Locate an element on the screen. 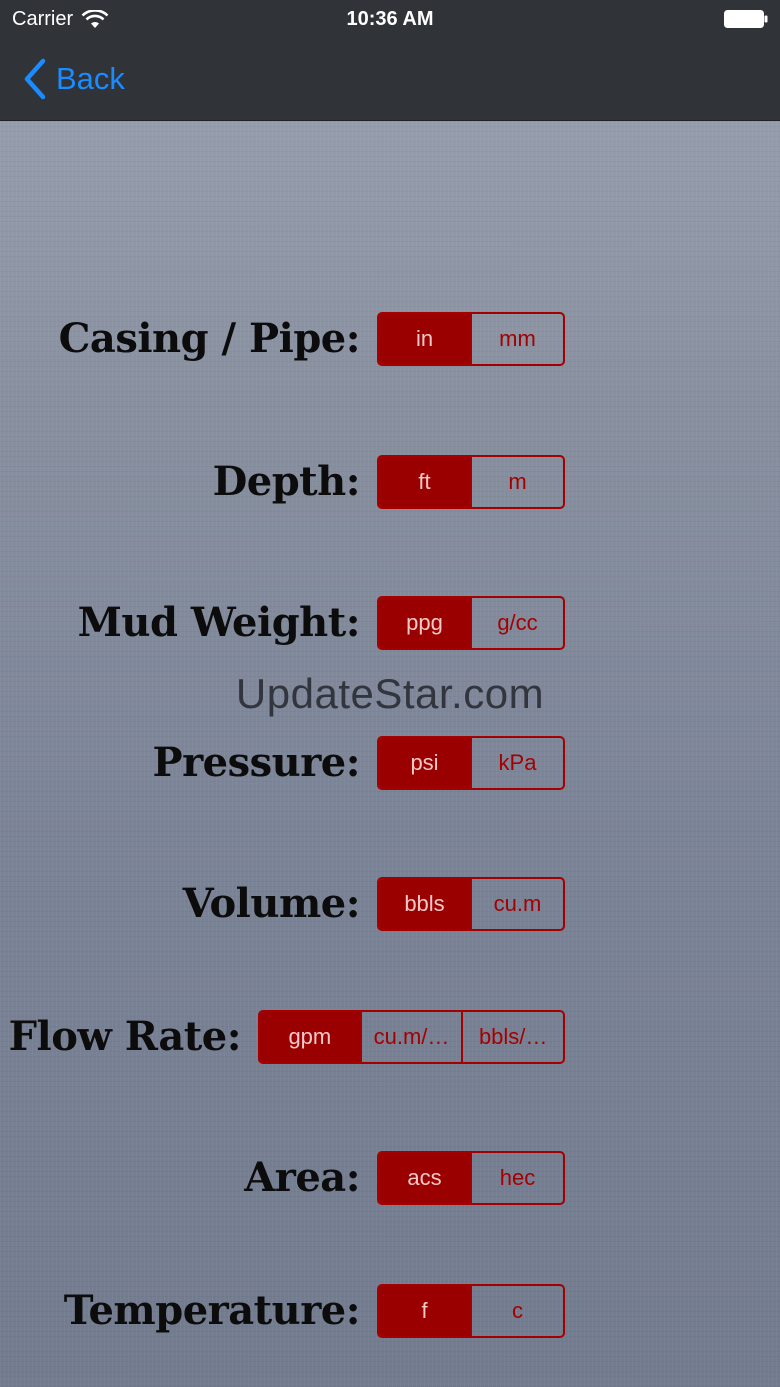  segment-flow-rate-1: gpm is located at coordinates (310, 1037).